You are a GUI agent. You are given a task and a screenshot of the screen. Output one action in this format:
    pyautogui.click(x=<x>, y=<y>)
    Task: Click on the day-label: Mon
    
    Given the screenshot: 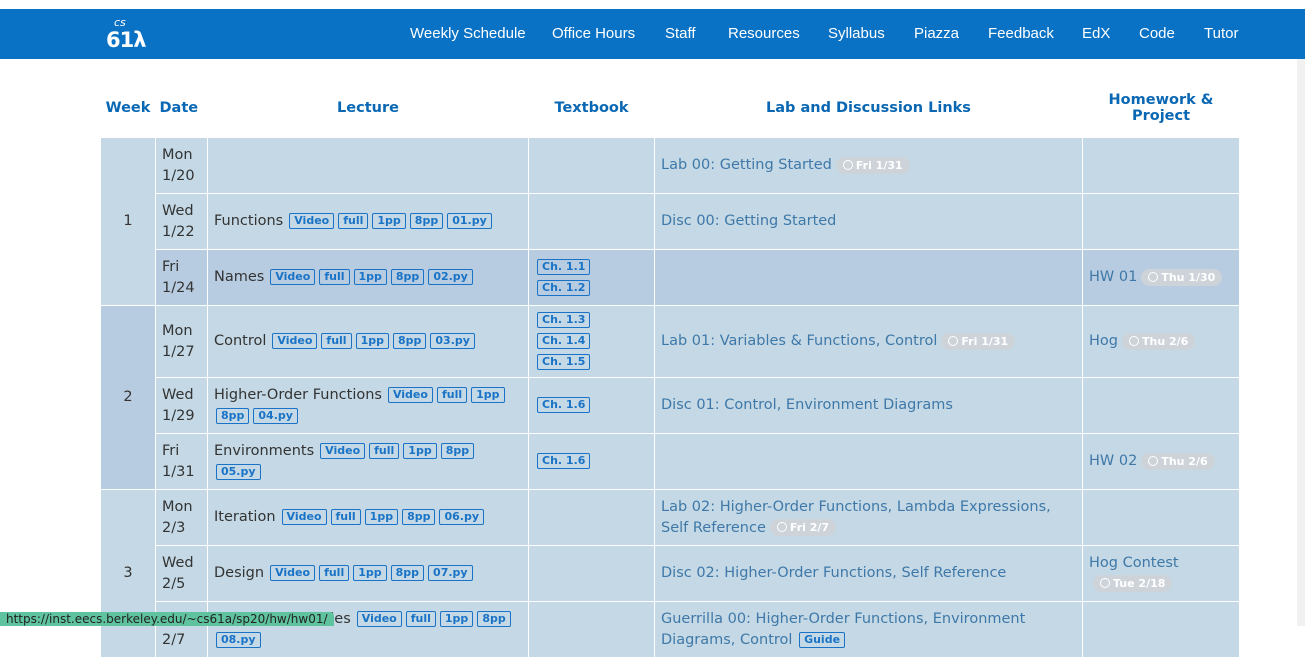 What is the action you would take?
    pyautogui.click(x=177, y=506)
    